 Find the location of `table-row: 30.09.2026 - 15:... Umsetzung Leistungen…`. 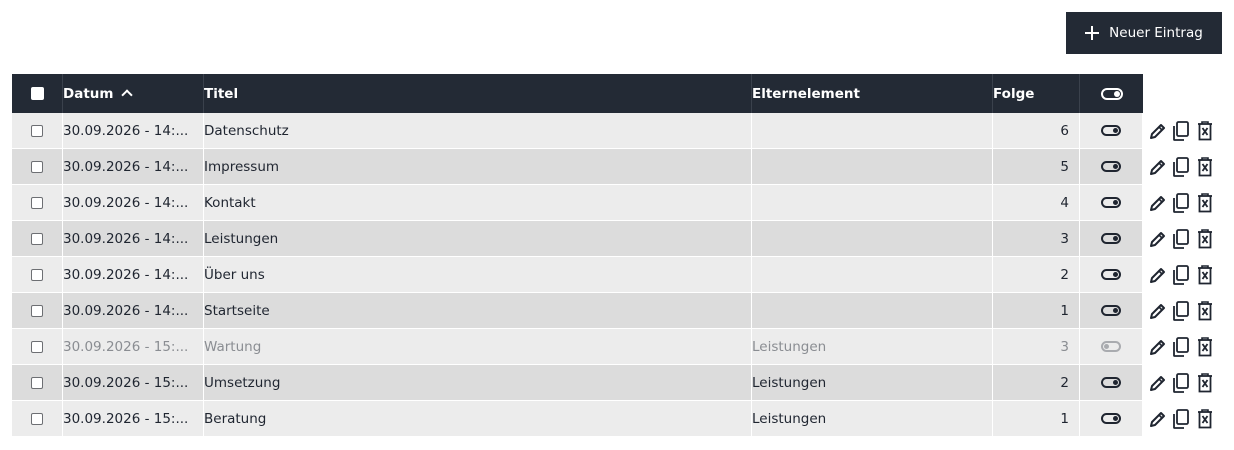

table-row: 30.09.2026 - 15:... Umsetzung Leistungen… is located at coordinates (612, 383).